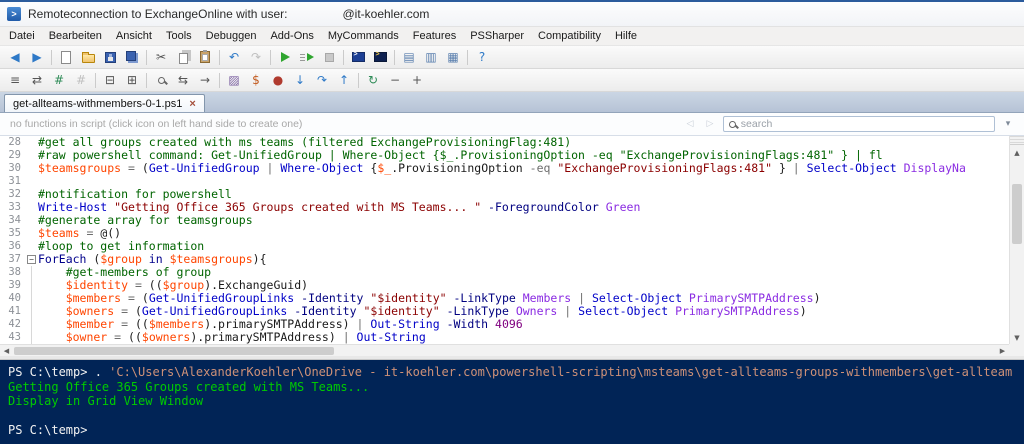 The width and height of the screenshot is (1024, 444). What do you see at coordinates (497, 36) in the screenshot?
I see `menu-item-pssharper: PSSharper` at bounding box center [497, 36].